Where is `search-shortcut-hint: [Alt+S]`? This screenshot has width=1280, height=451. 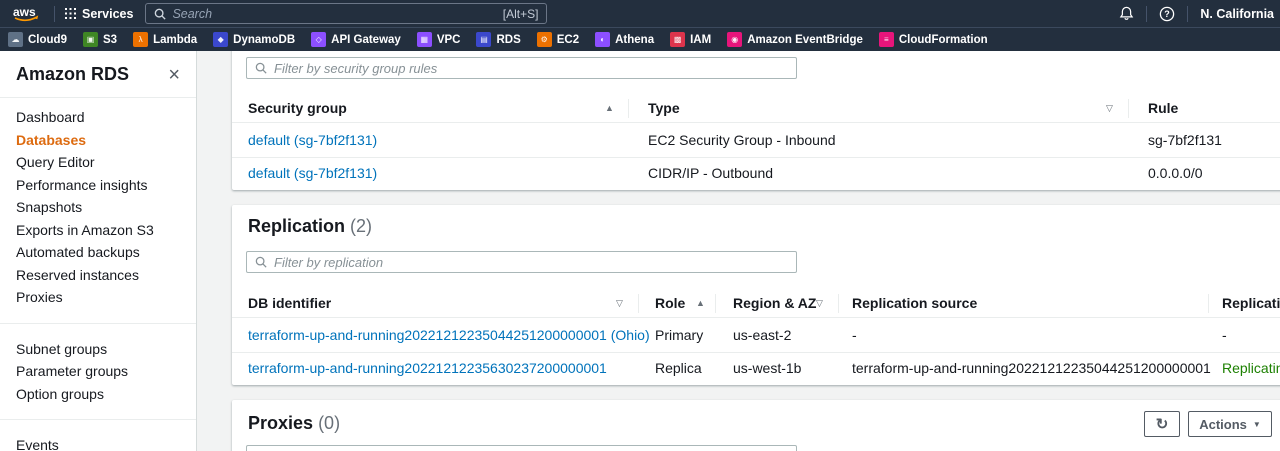
search-shortcut-hint: [Alt+S] is located at coordinates (520, 13).